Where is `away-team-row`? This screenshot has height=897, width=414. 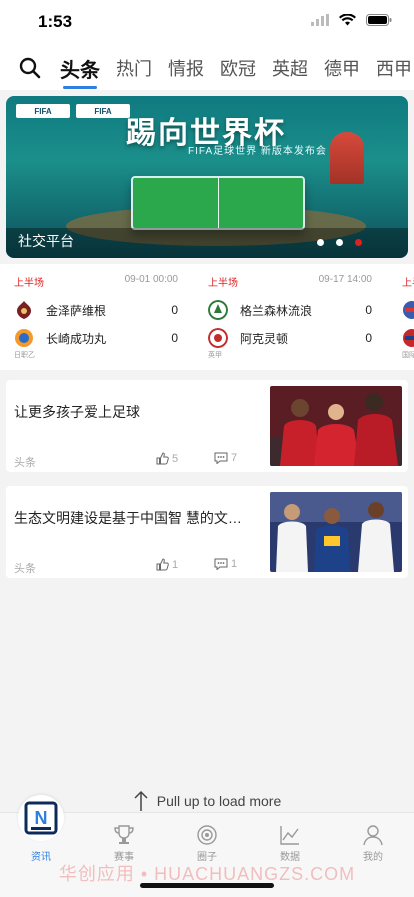 away-team-row is located at coordinates (408, 338).